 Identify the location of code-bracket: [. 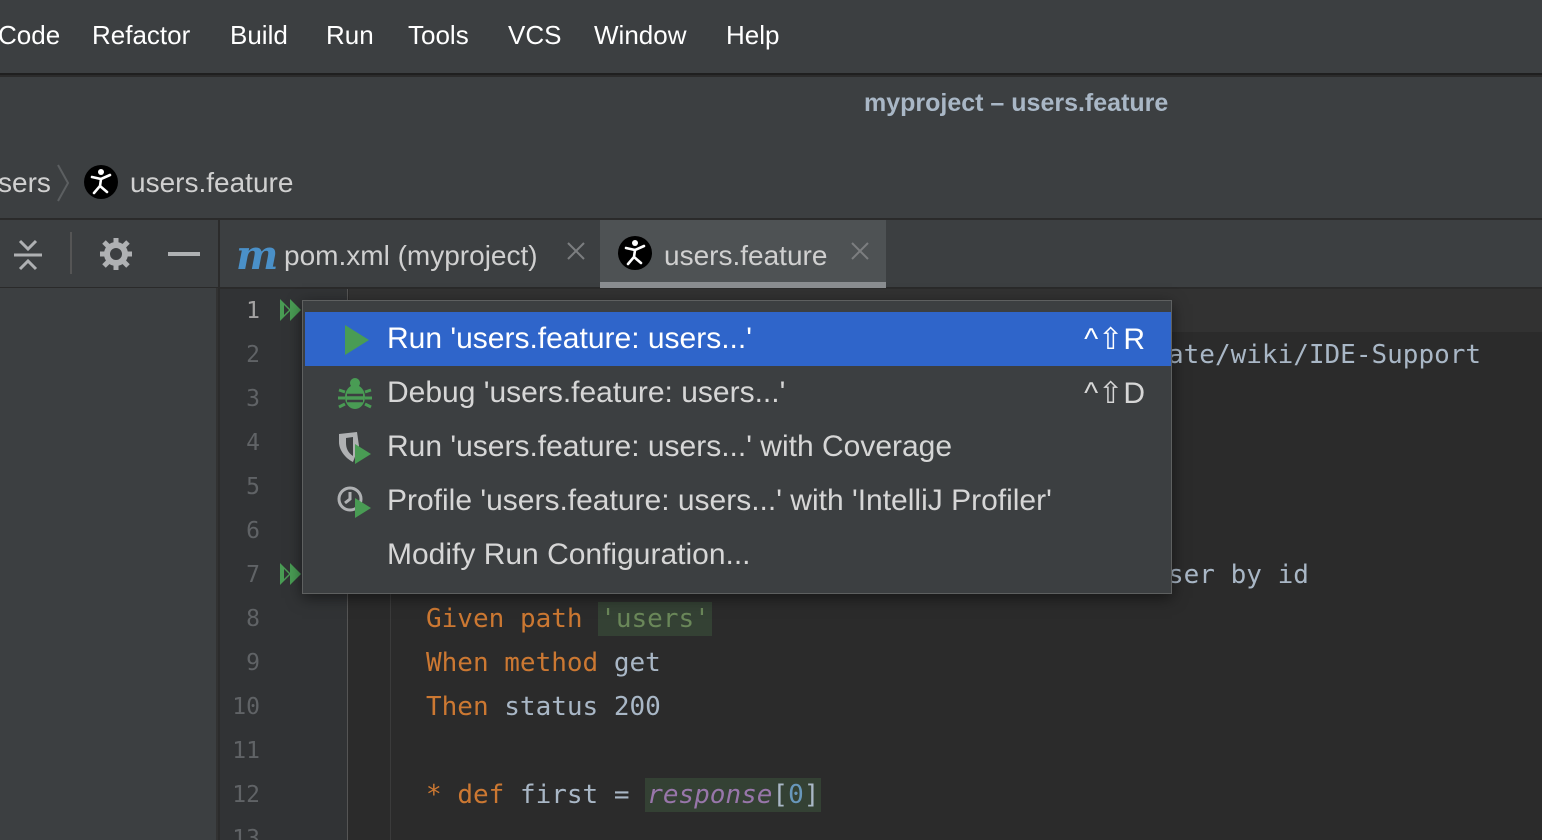
(780, 795).